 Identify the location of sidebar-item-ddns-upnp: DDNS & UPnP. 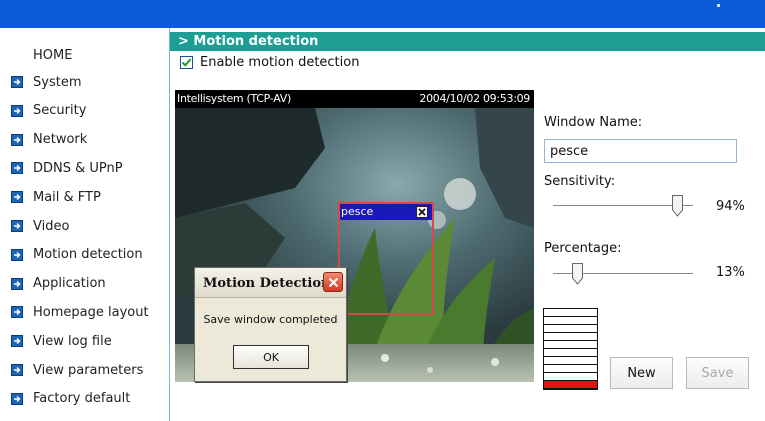
(67, 168).